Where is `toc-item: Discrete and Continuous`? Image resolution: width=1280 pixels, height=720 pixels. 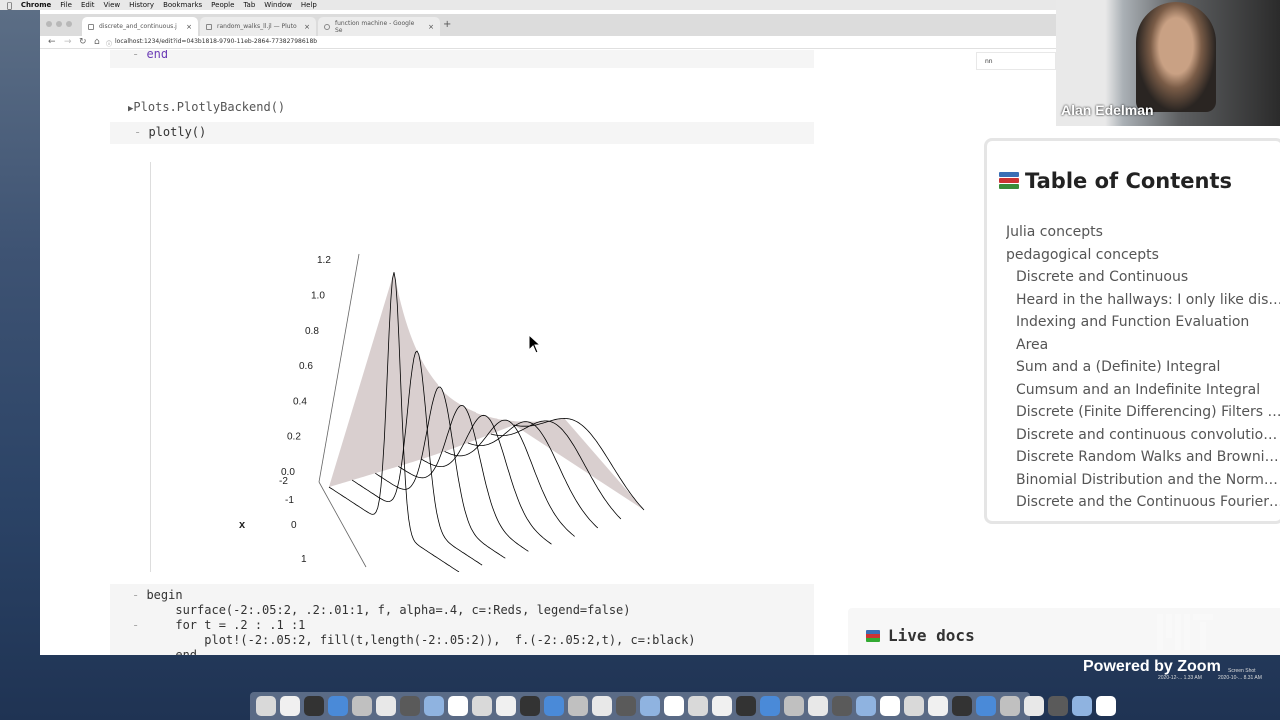 toc-item: Discrete and Continuous is located at coordinates (1143, 277).